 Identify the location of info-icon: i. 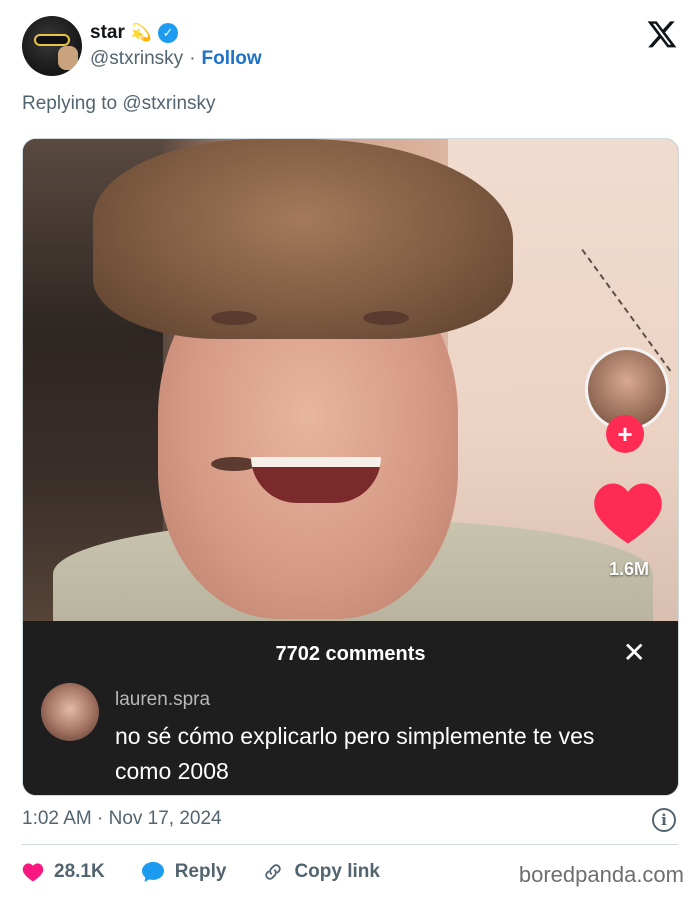
(664, 820).